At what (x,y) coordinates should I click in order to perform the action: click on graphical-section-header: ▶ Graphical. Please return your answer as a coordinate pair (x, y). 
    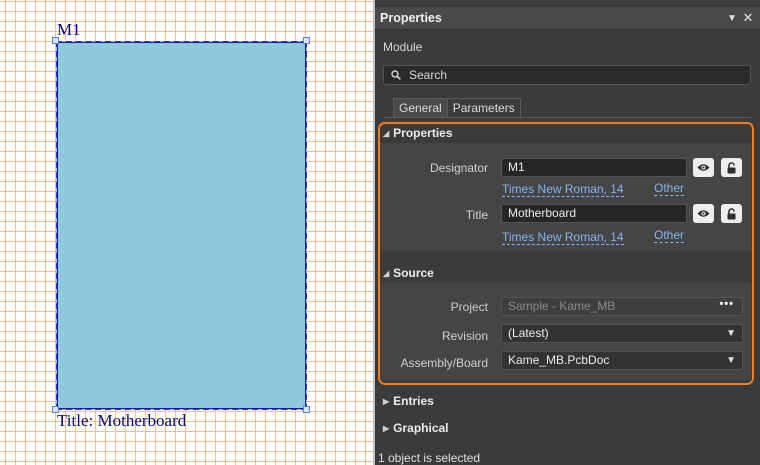
    Looking at the image, I should click on (416, 428).